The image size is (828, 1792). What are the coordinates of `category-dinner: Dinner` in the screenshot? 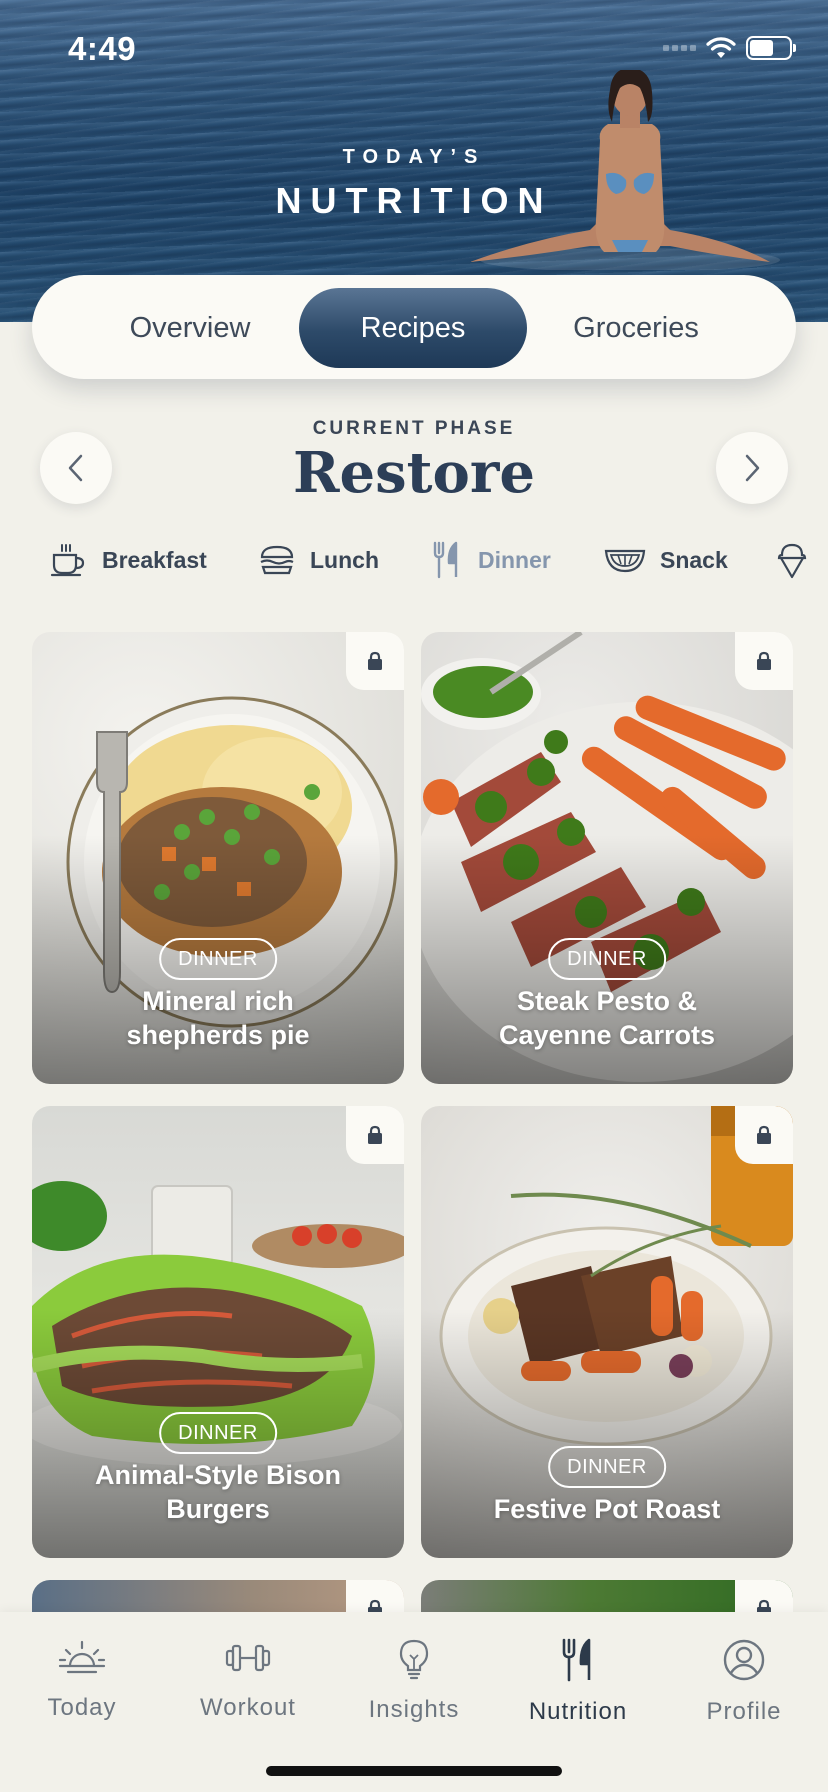 It's located at (490, 560).